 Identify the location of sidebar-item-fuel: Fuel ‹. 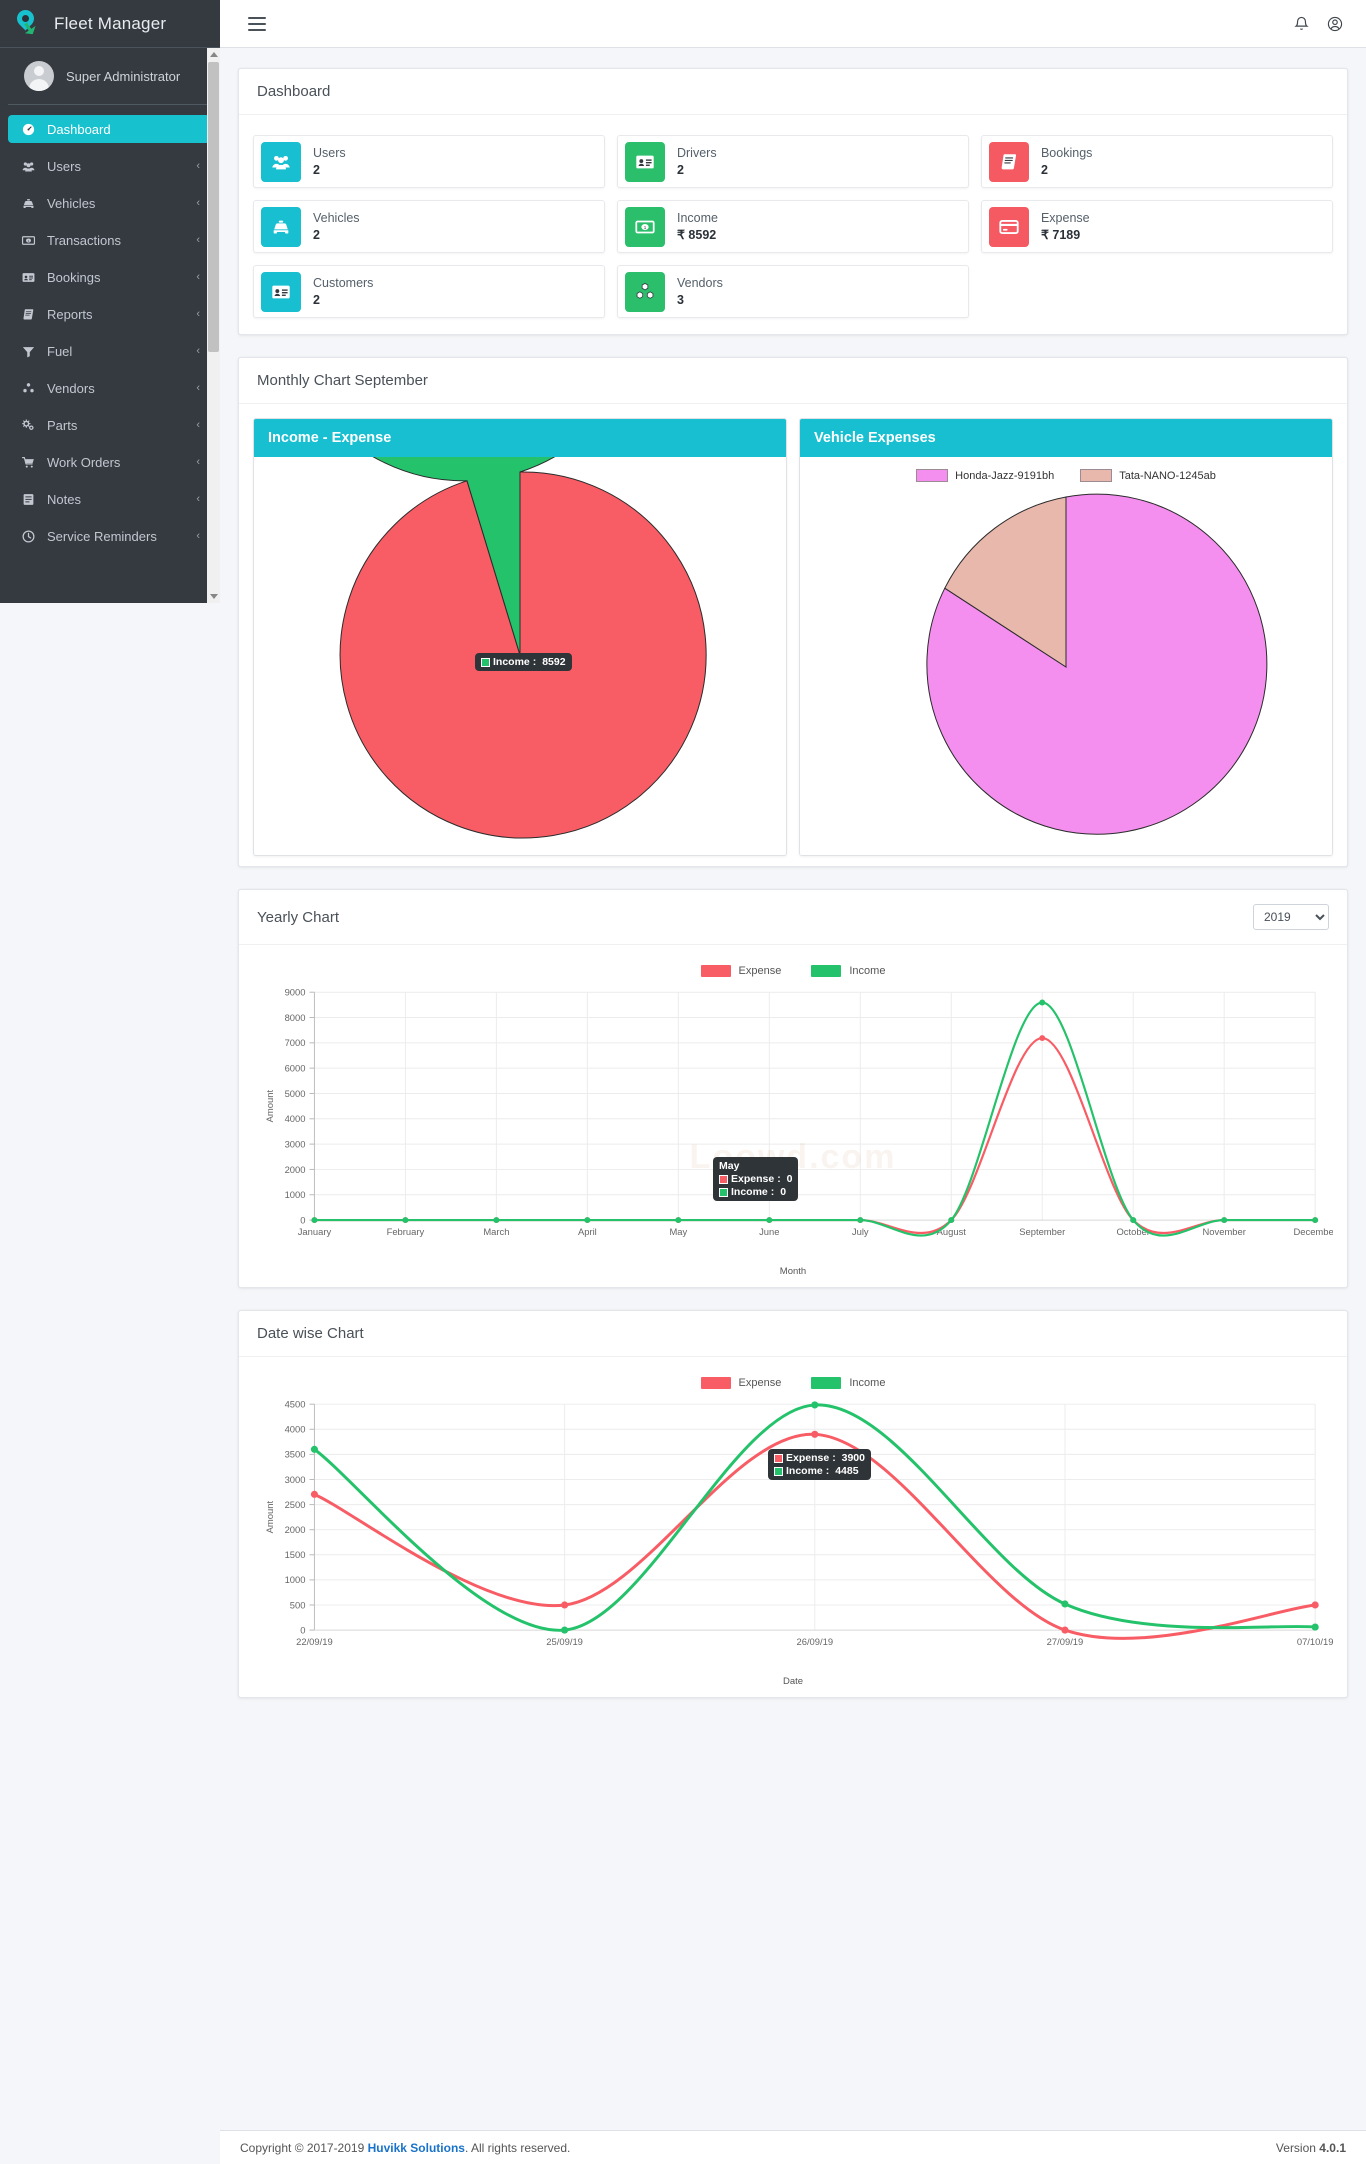
(110, 351).